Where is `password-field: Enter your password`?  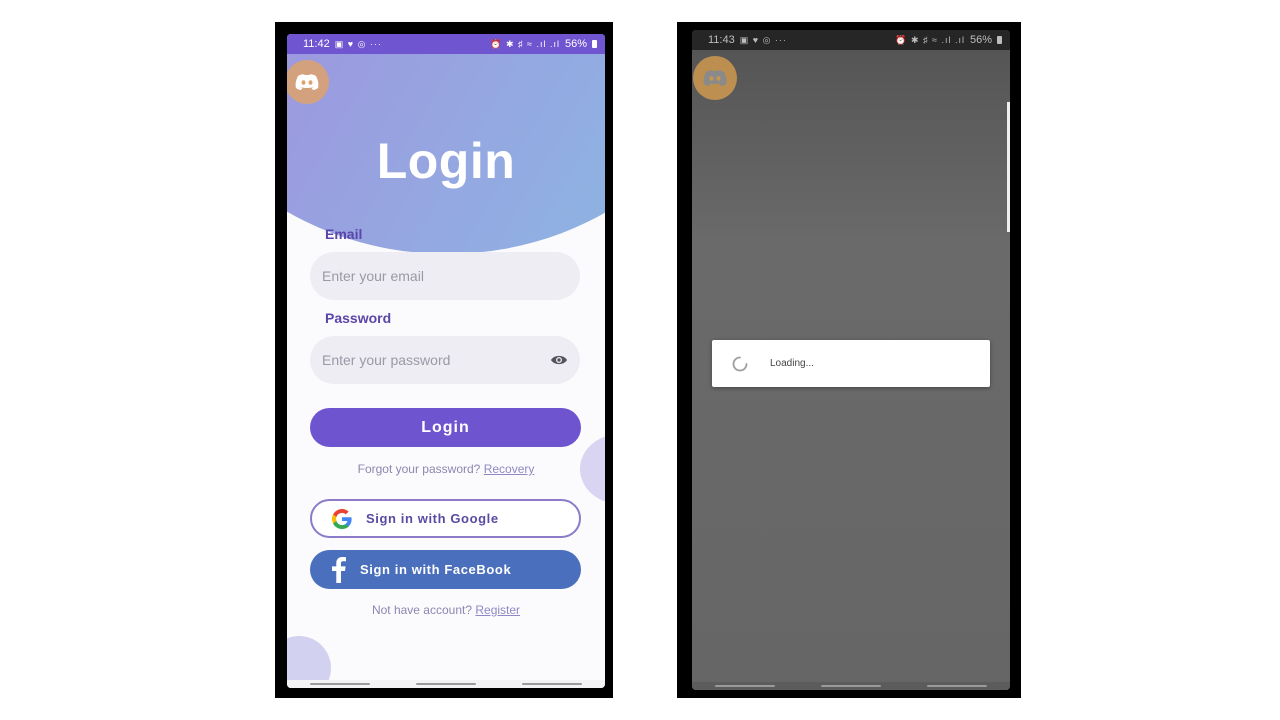
password-field: Enter your password is located at coordinates (445, 360).